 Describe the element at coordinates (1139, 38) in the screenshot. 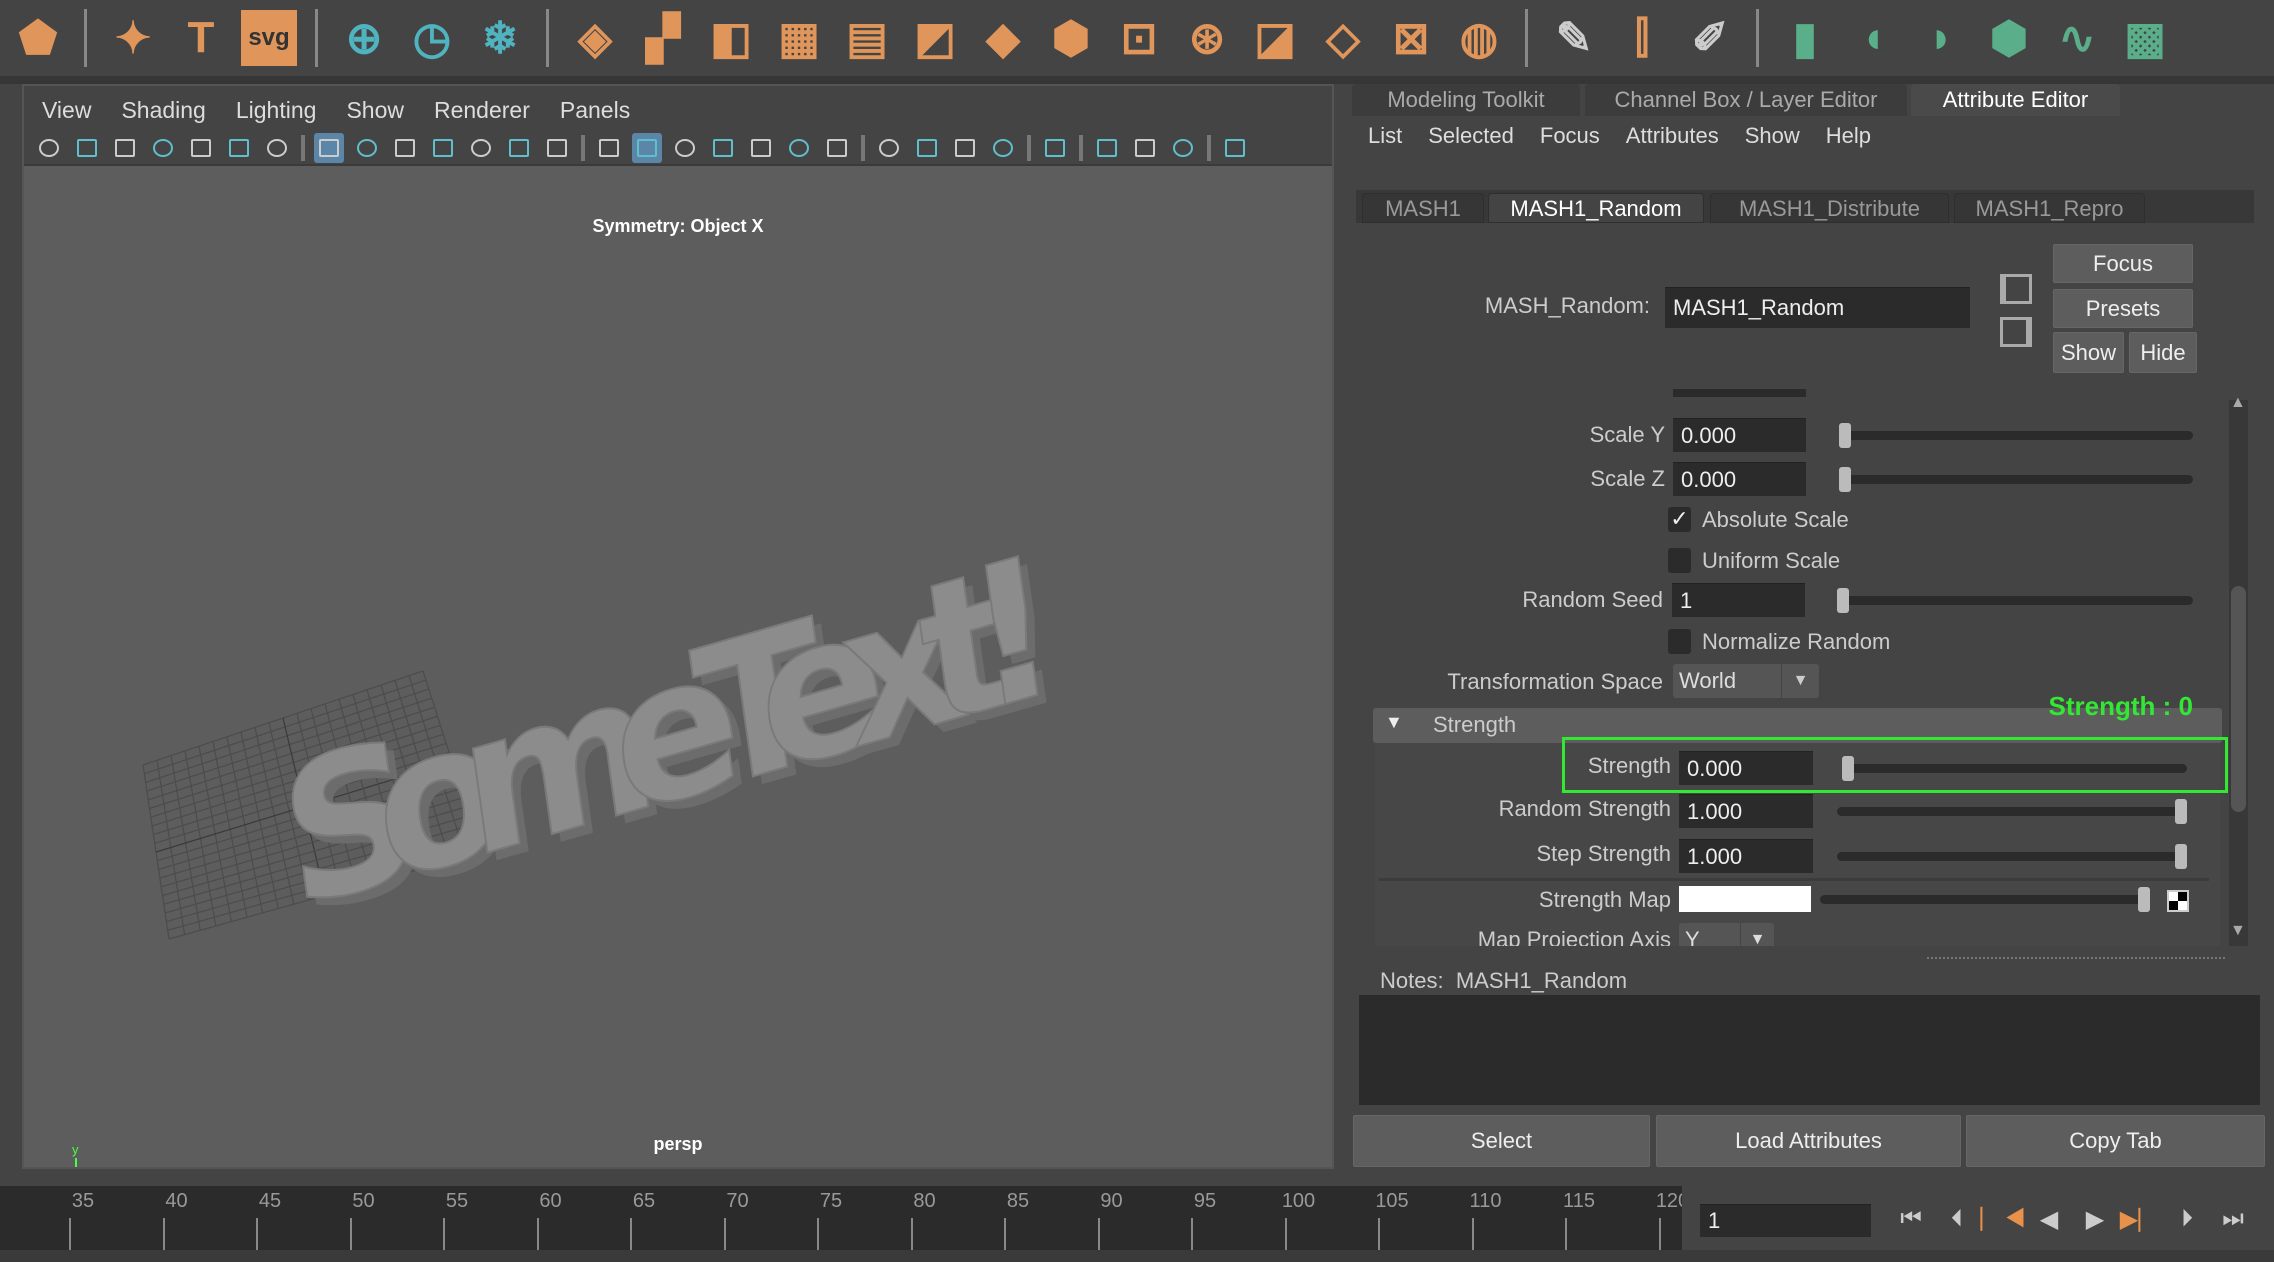

I see `insert-edge-loop-icon: ⊡` at that location.